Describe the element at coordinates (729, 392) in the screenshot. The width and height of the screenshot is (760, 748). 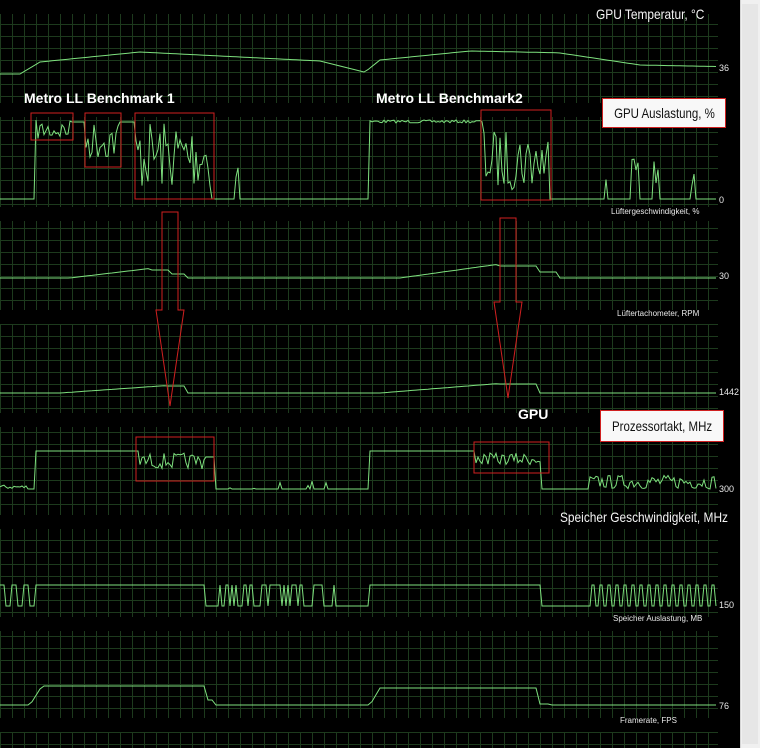
I see `value-fan-tachometer: 1442` at that location.